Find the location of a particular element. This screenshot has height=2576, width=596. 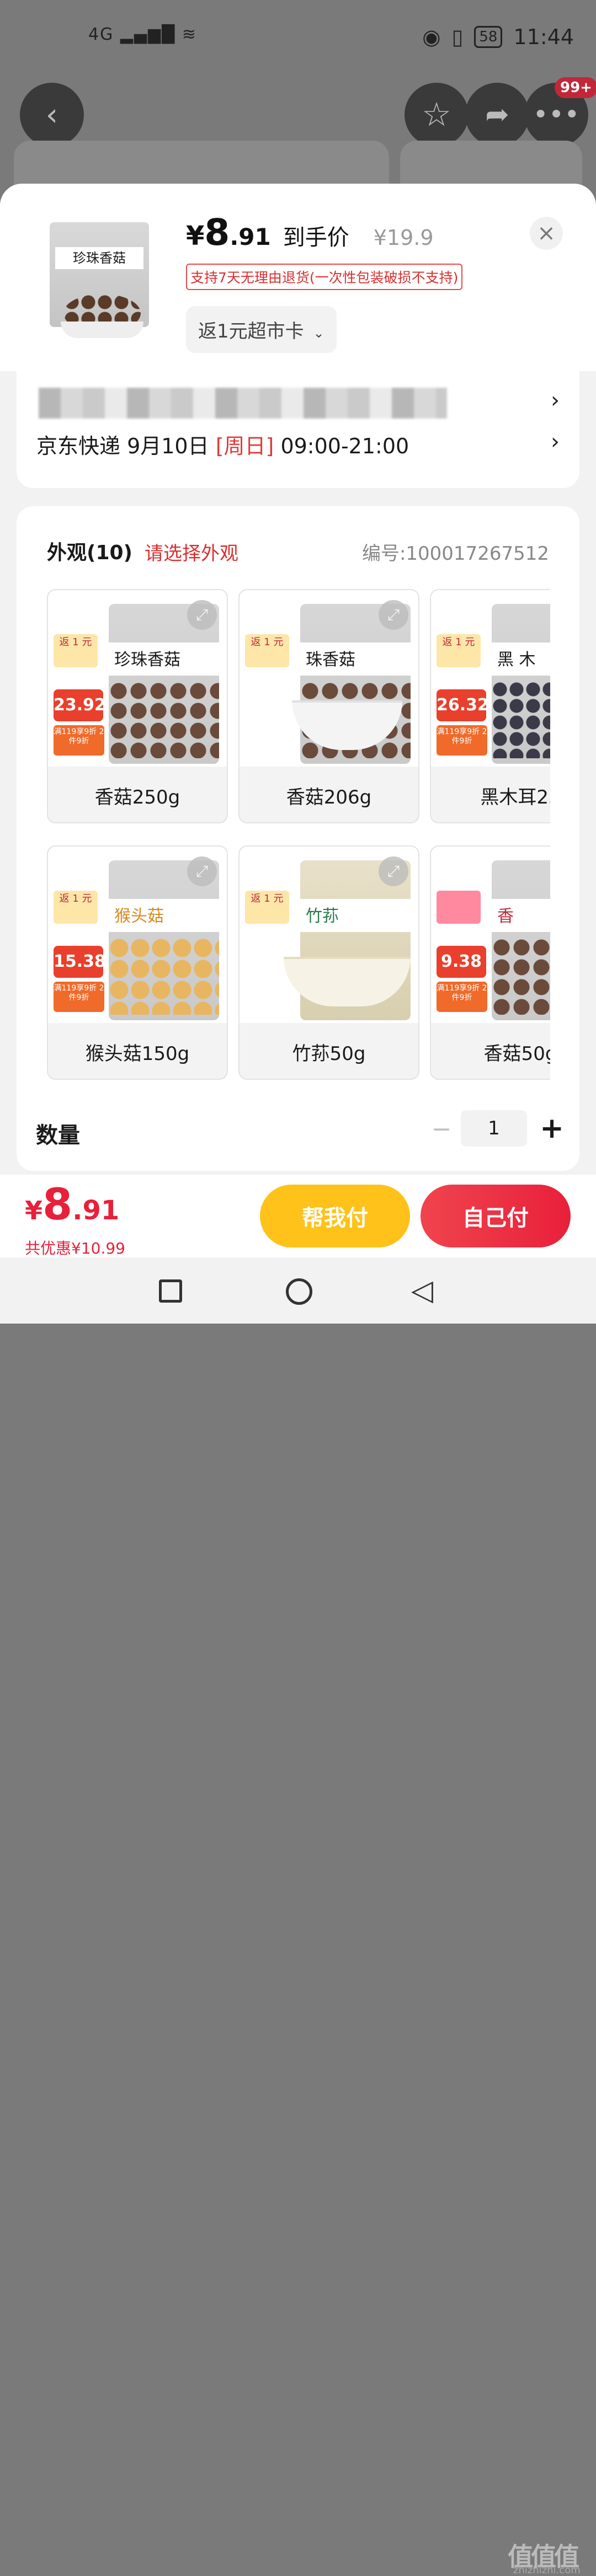

quantity-input: 1 is located at coordinates (494, 1128).